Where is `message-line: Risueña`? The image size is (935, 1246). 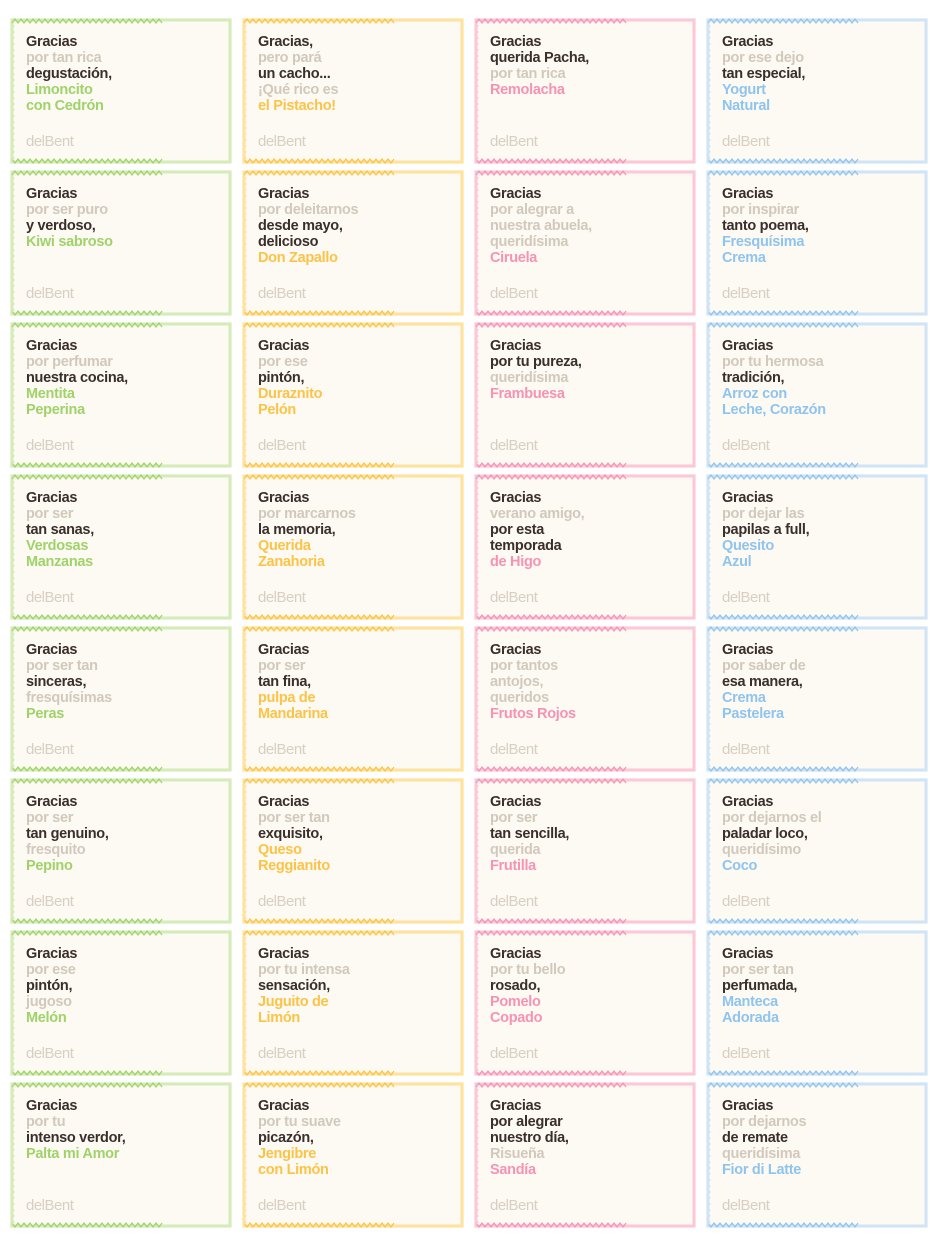
message-line: Risueña is located at coordinates (517, 1154).